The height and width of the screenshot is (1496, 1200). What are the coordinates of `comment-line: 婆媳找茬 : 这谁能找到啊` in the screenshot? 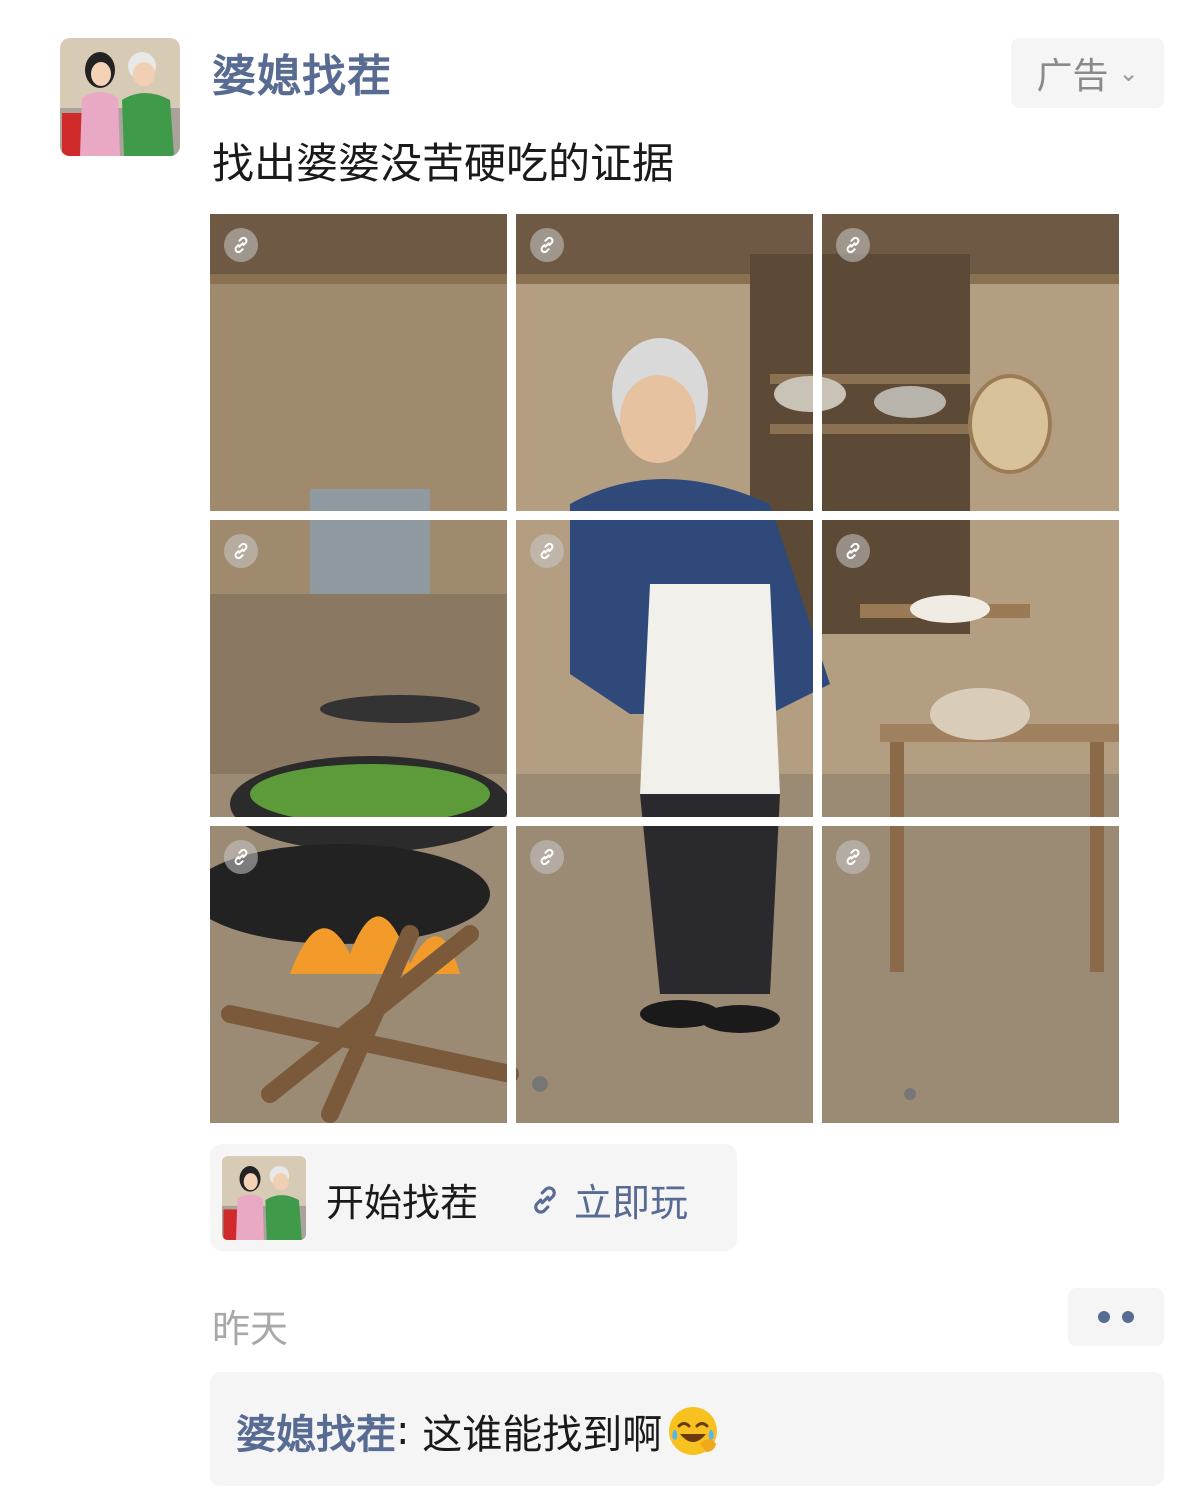 It's located at (478, 1431).